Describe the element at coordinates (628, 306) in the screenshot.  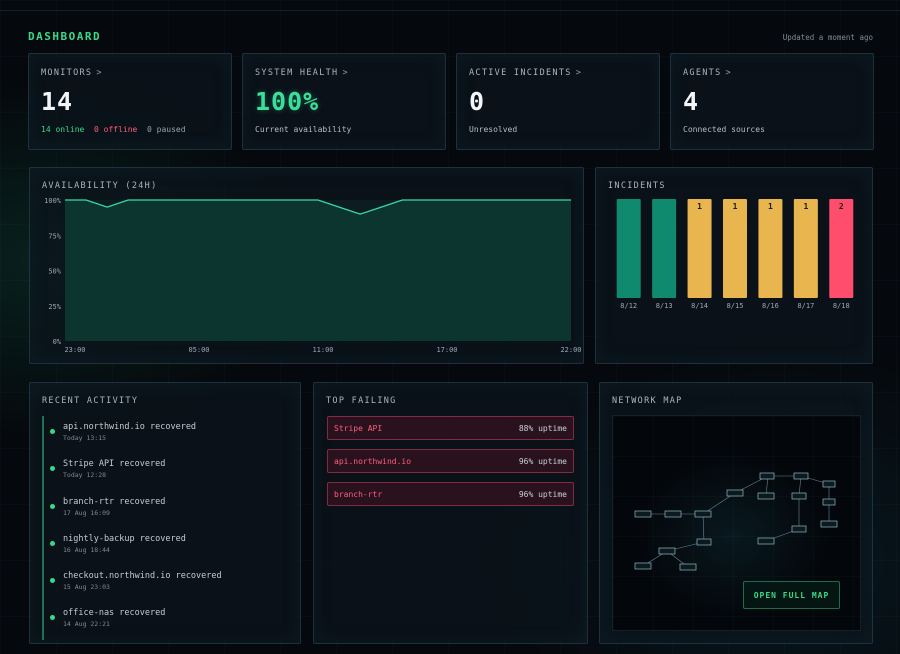
I see `x-tick-label: 8/12` at that location.